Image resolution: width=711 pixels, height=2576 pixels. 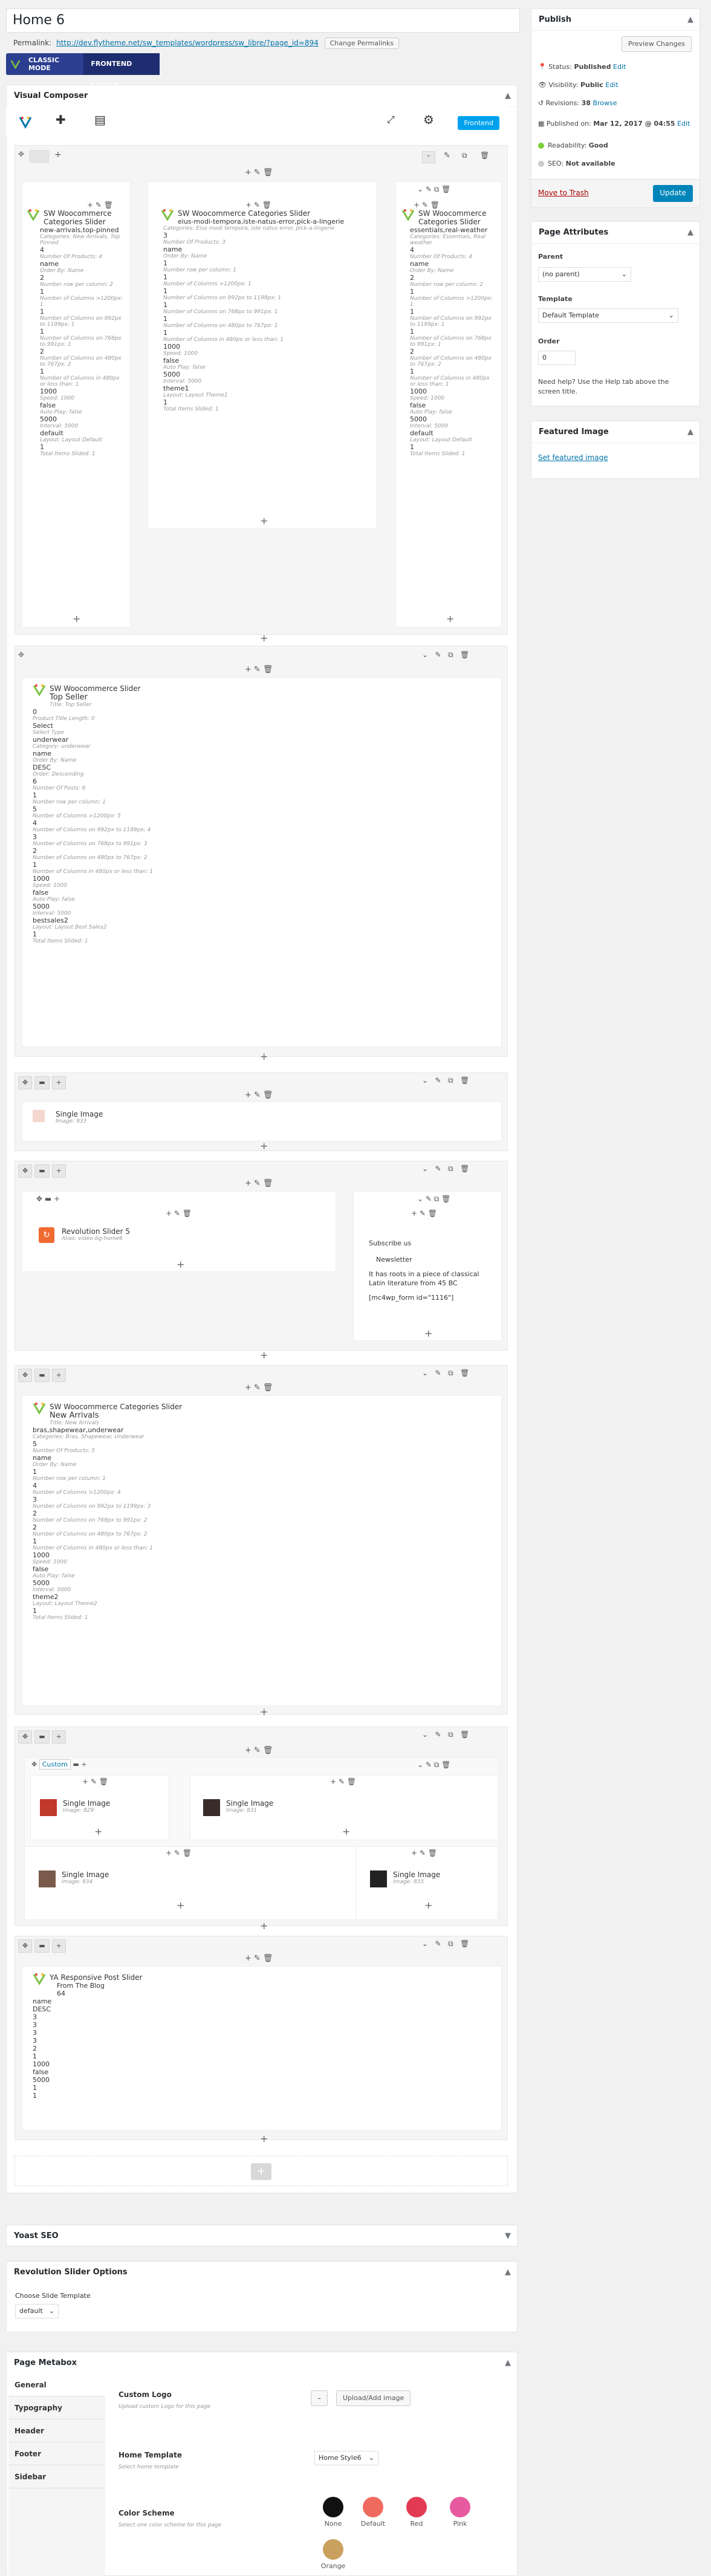 What do you see at coordinates (58, 155) in the screenshot?
I see `add-column-icon: +` at bounding box center [58, 155].